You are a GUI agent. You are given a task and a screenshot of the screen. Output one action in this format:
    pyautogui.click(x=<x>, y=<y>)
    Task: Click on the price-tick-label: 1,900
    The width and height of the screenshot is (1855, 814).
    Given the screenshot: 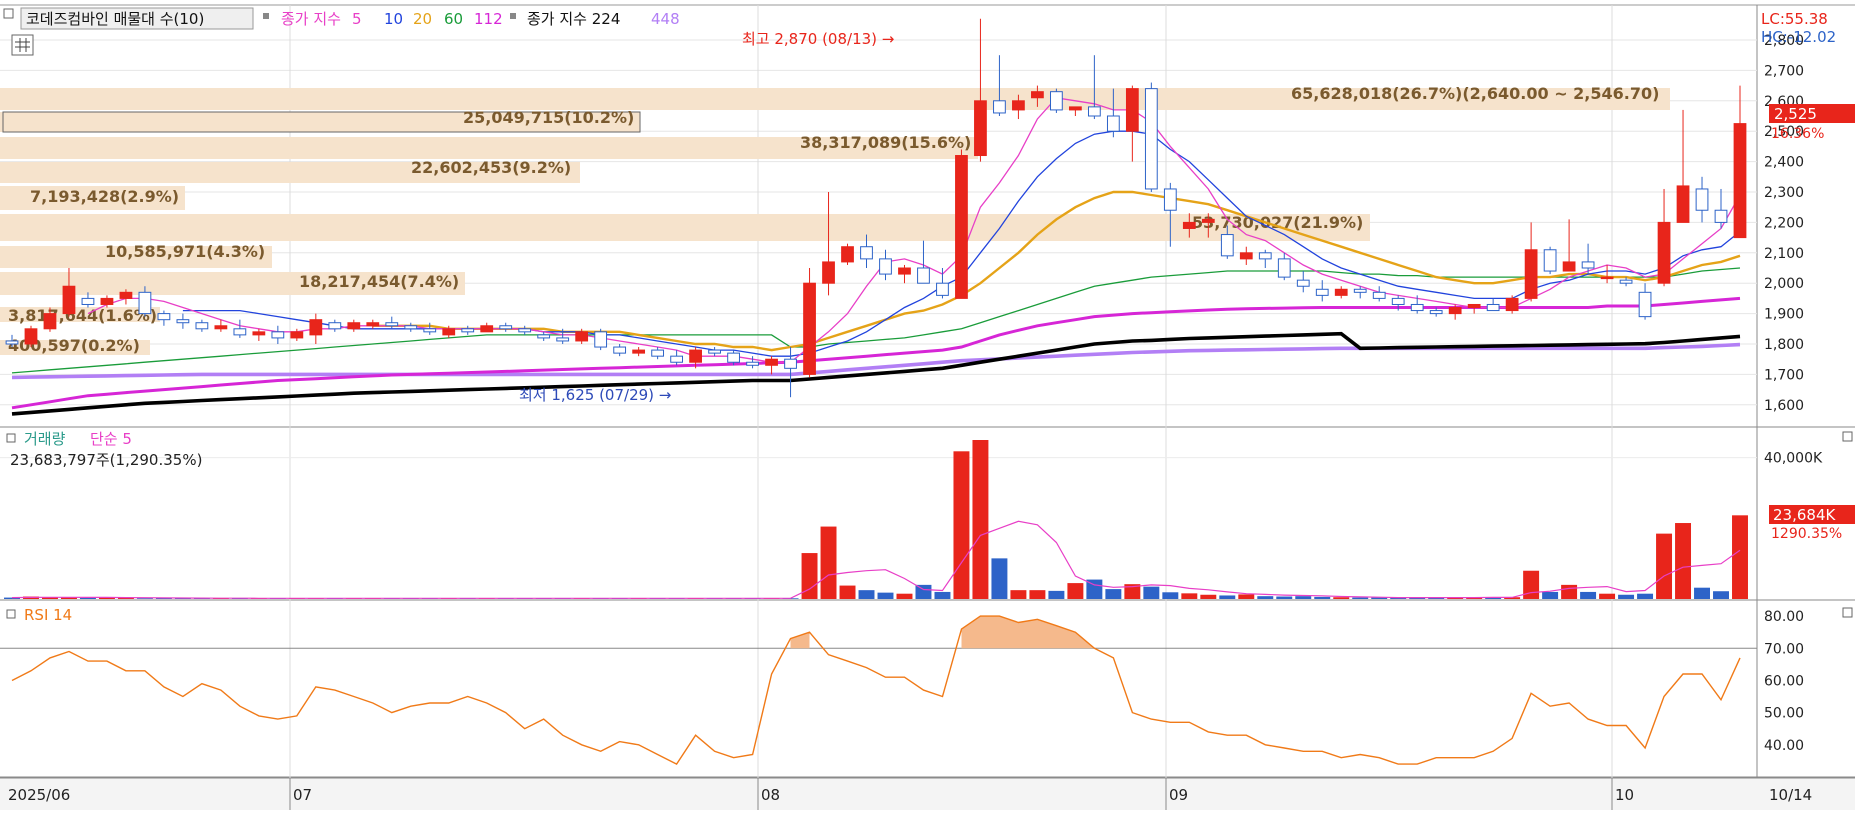 What is the action you would take?
    pyautogui.click(x=1784, y=315)
    